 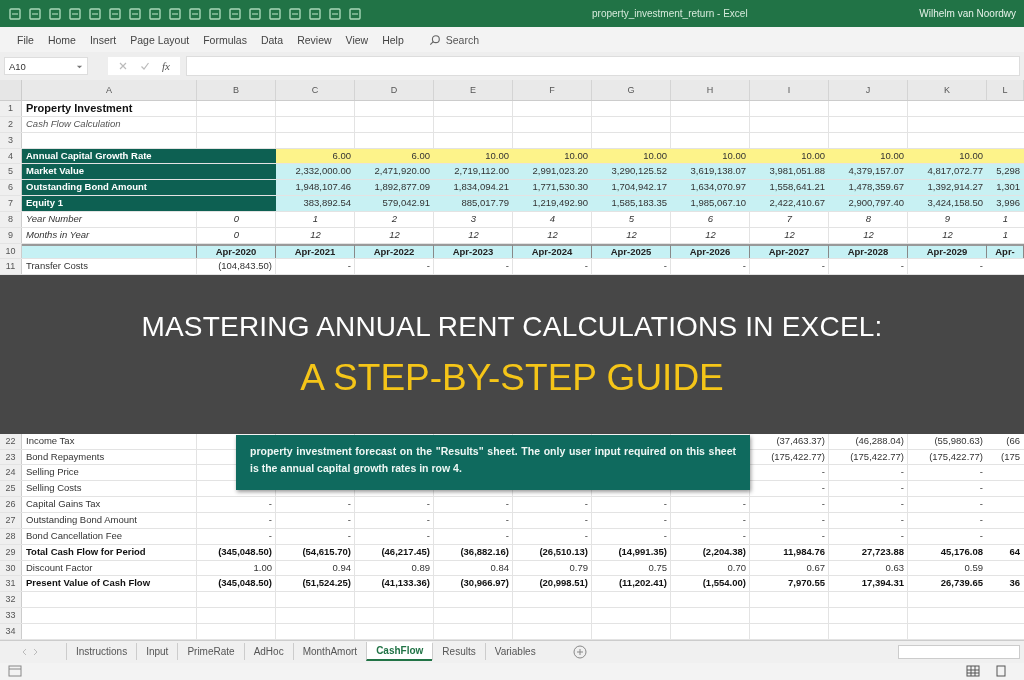 What do you see at coordinates (326, 551) in the screenshot?
I see `table-cell-text: (54,615.70)` at bounding box center [326, 551].